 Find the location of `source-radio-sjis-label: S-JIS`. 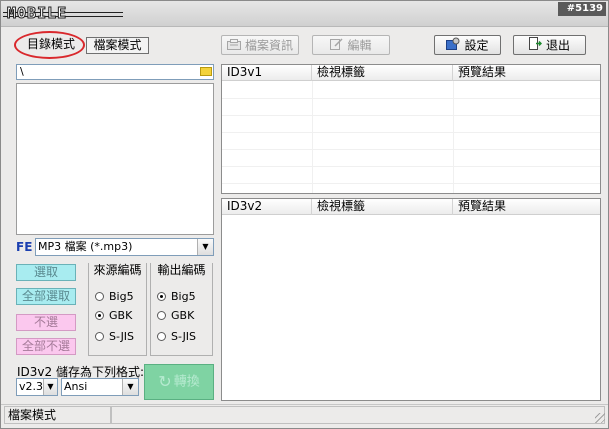

source-radio-sjis-label: S-JIS is located at coordinates (122, 336).